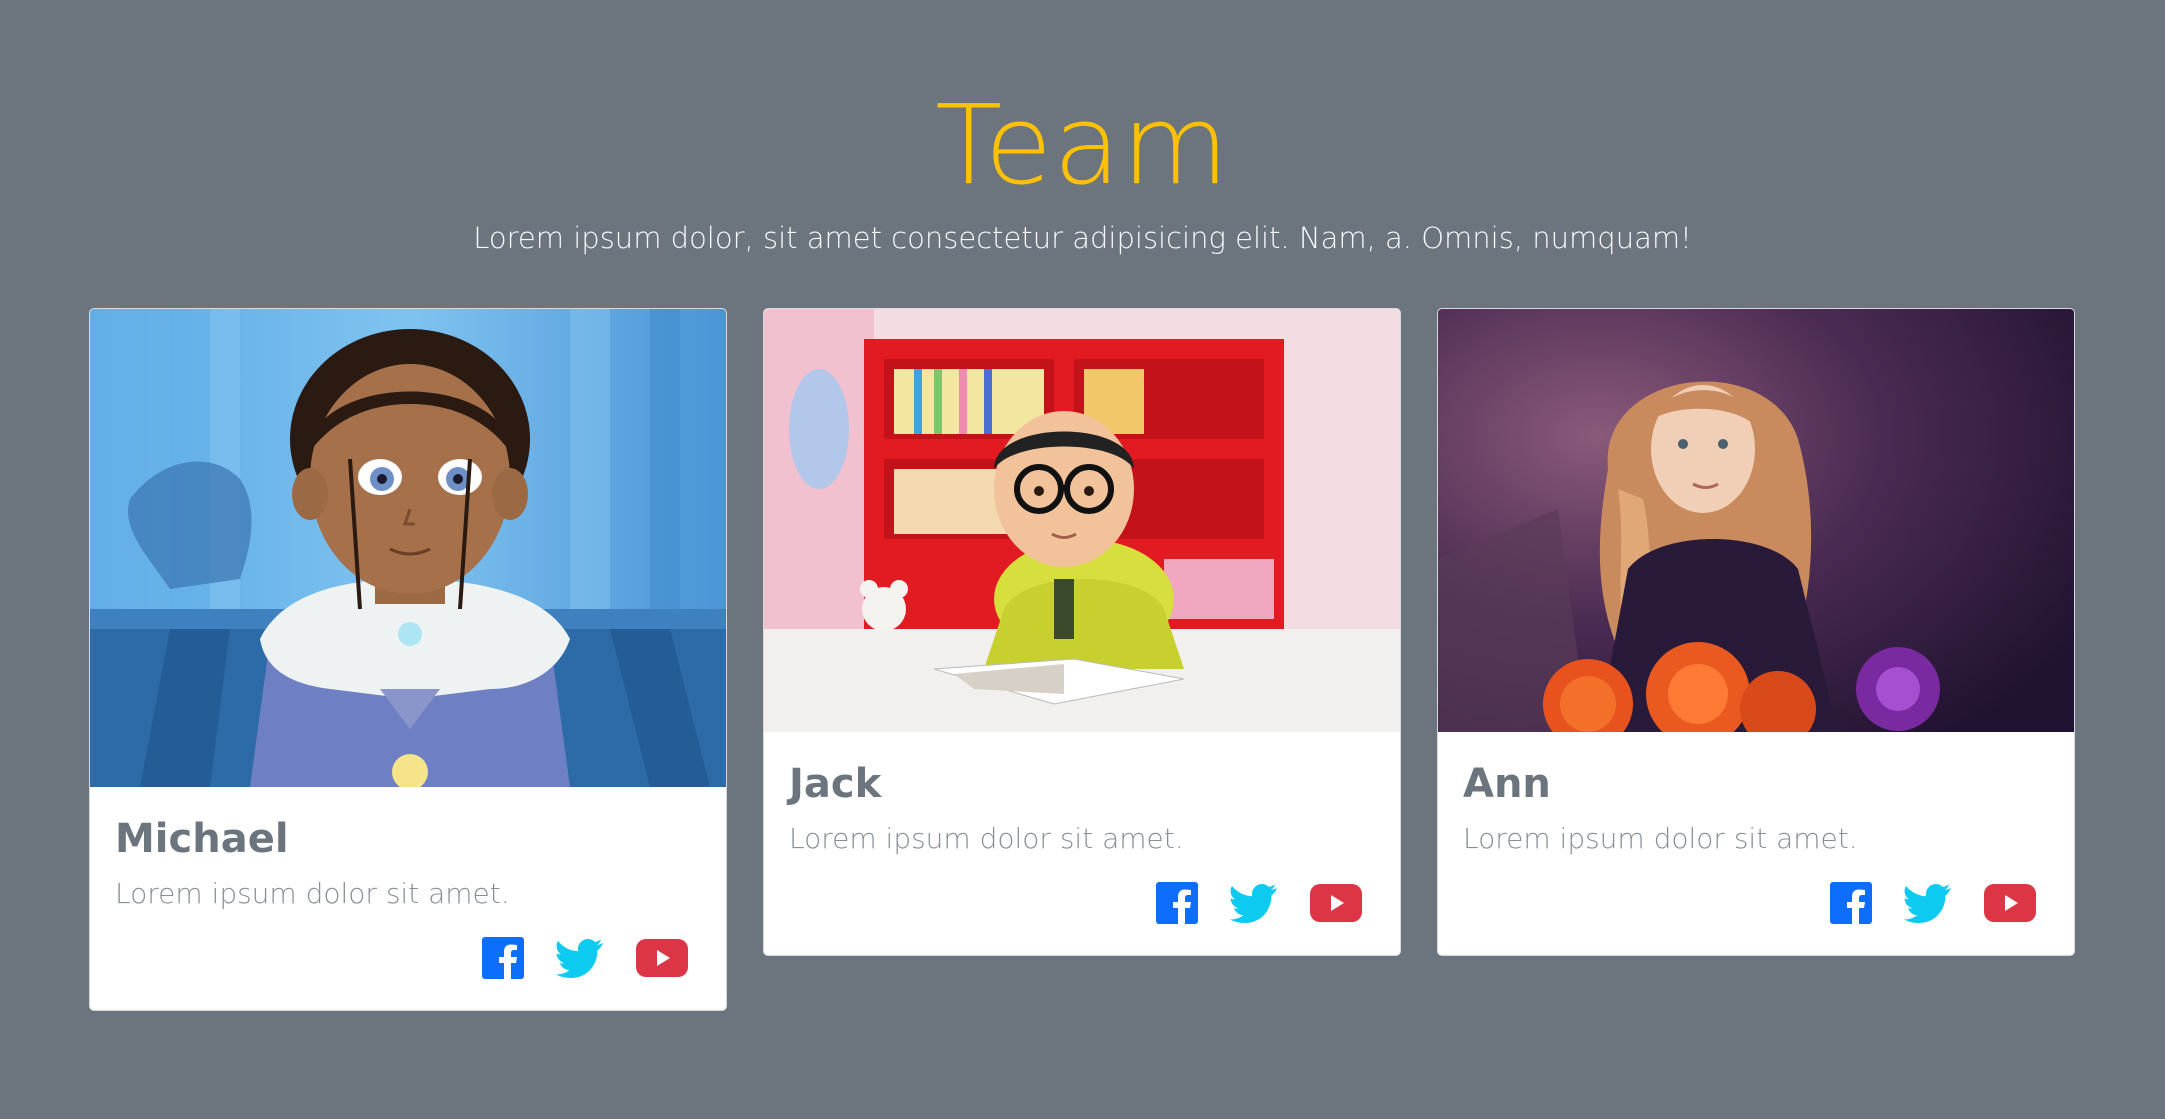 This screenshot has height=1119, width=2165. I want to click on member-name: Ann, so click(1507, 784).